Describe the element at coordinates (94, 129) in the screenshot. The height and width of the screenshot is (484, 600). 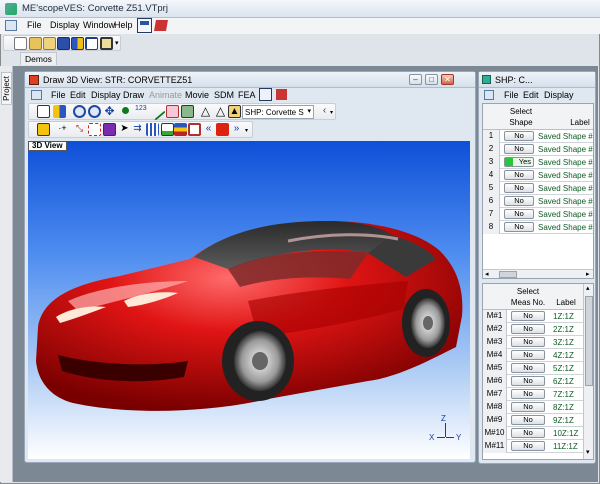
I see `grid-red-icon` at that location.